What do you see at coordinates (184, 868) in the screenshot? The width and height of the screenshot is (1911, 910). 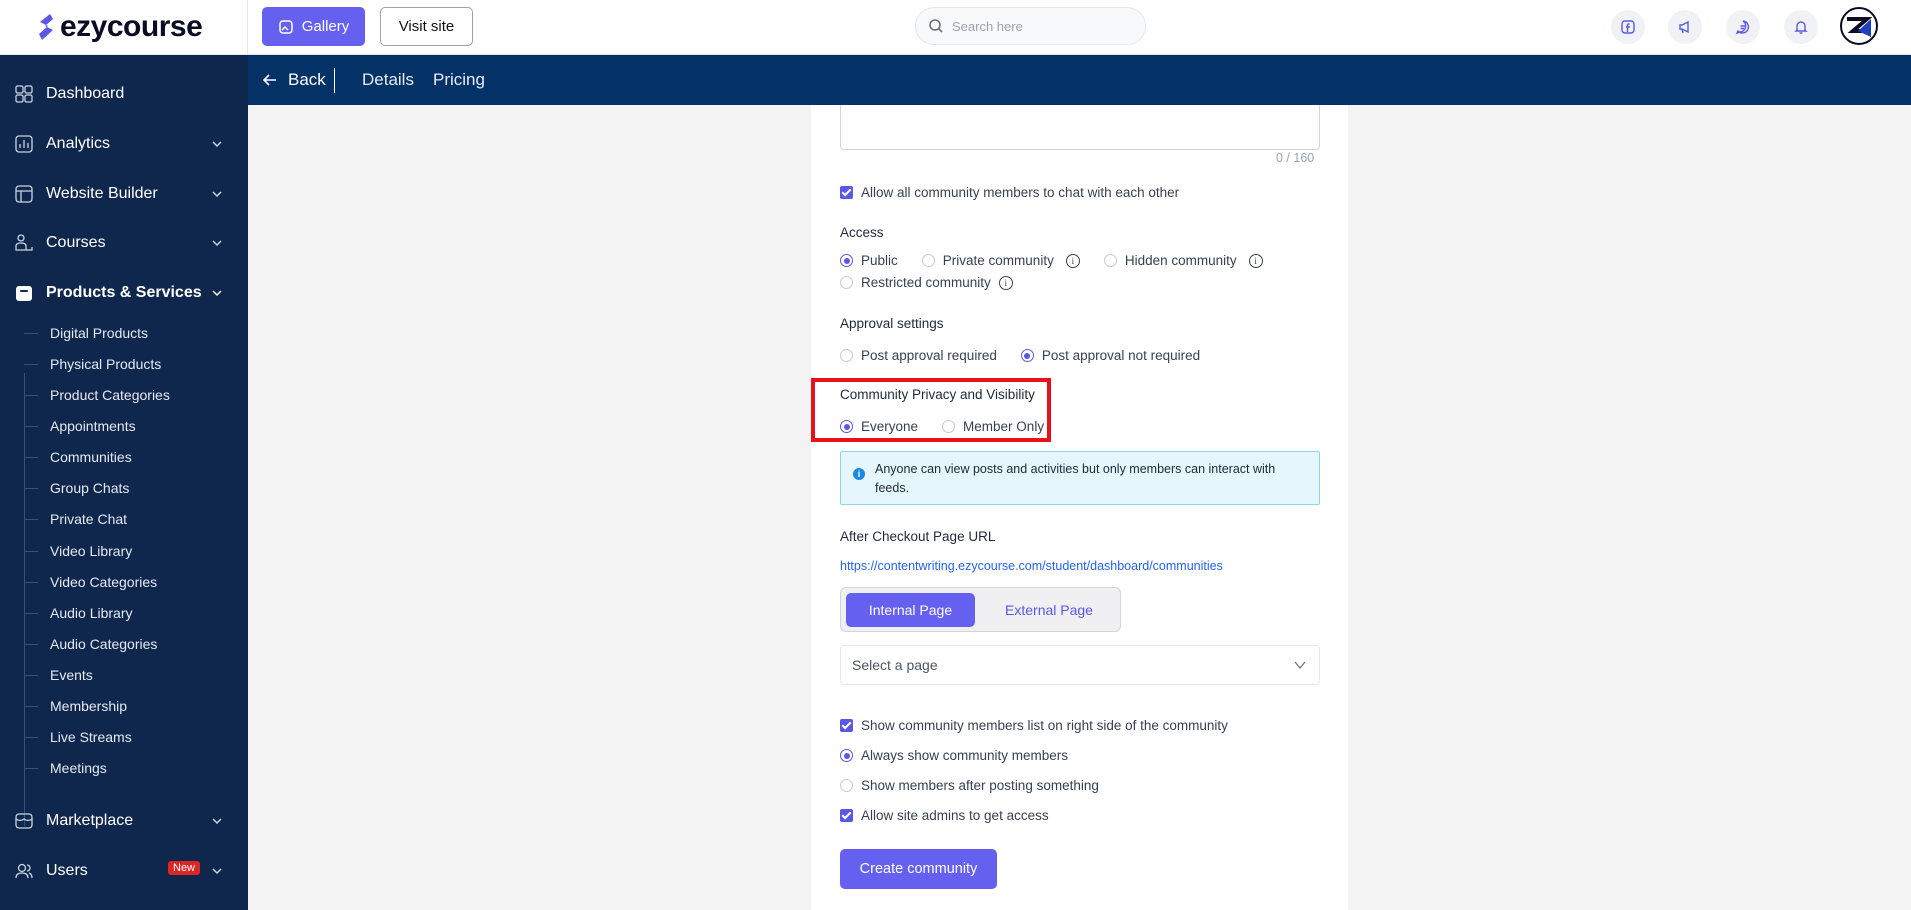 I see `new-badge: New` at bounding box center [184, 868].